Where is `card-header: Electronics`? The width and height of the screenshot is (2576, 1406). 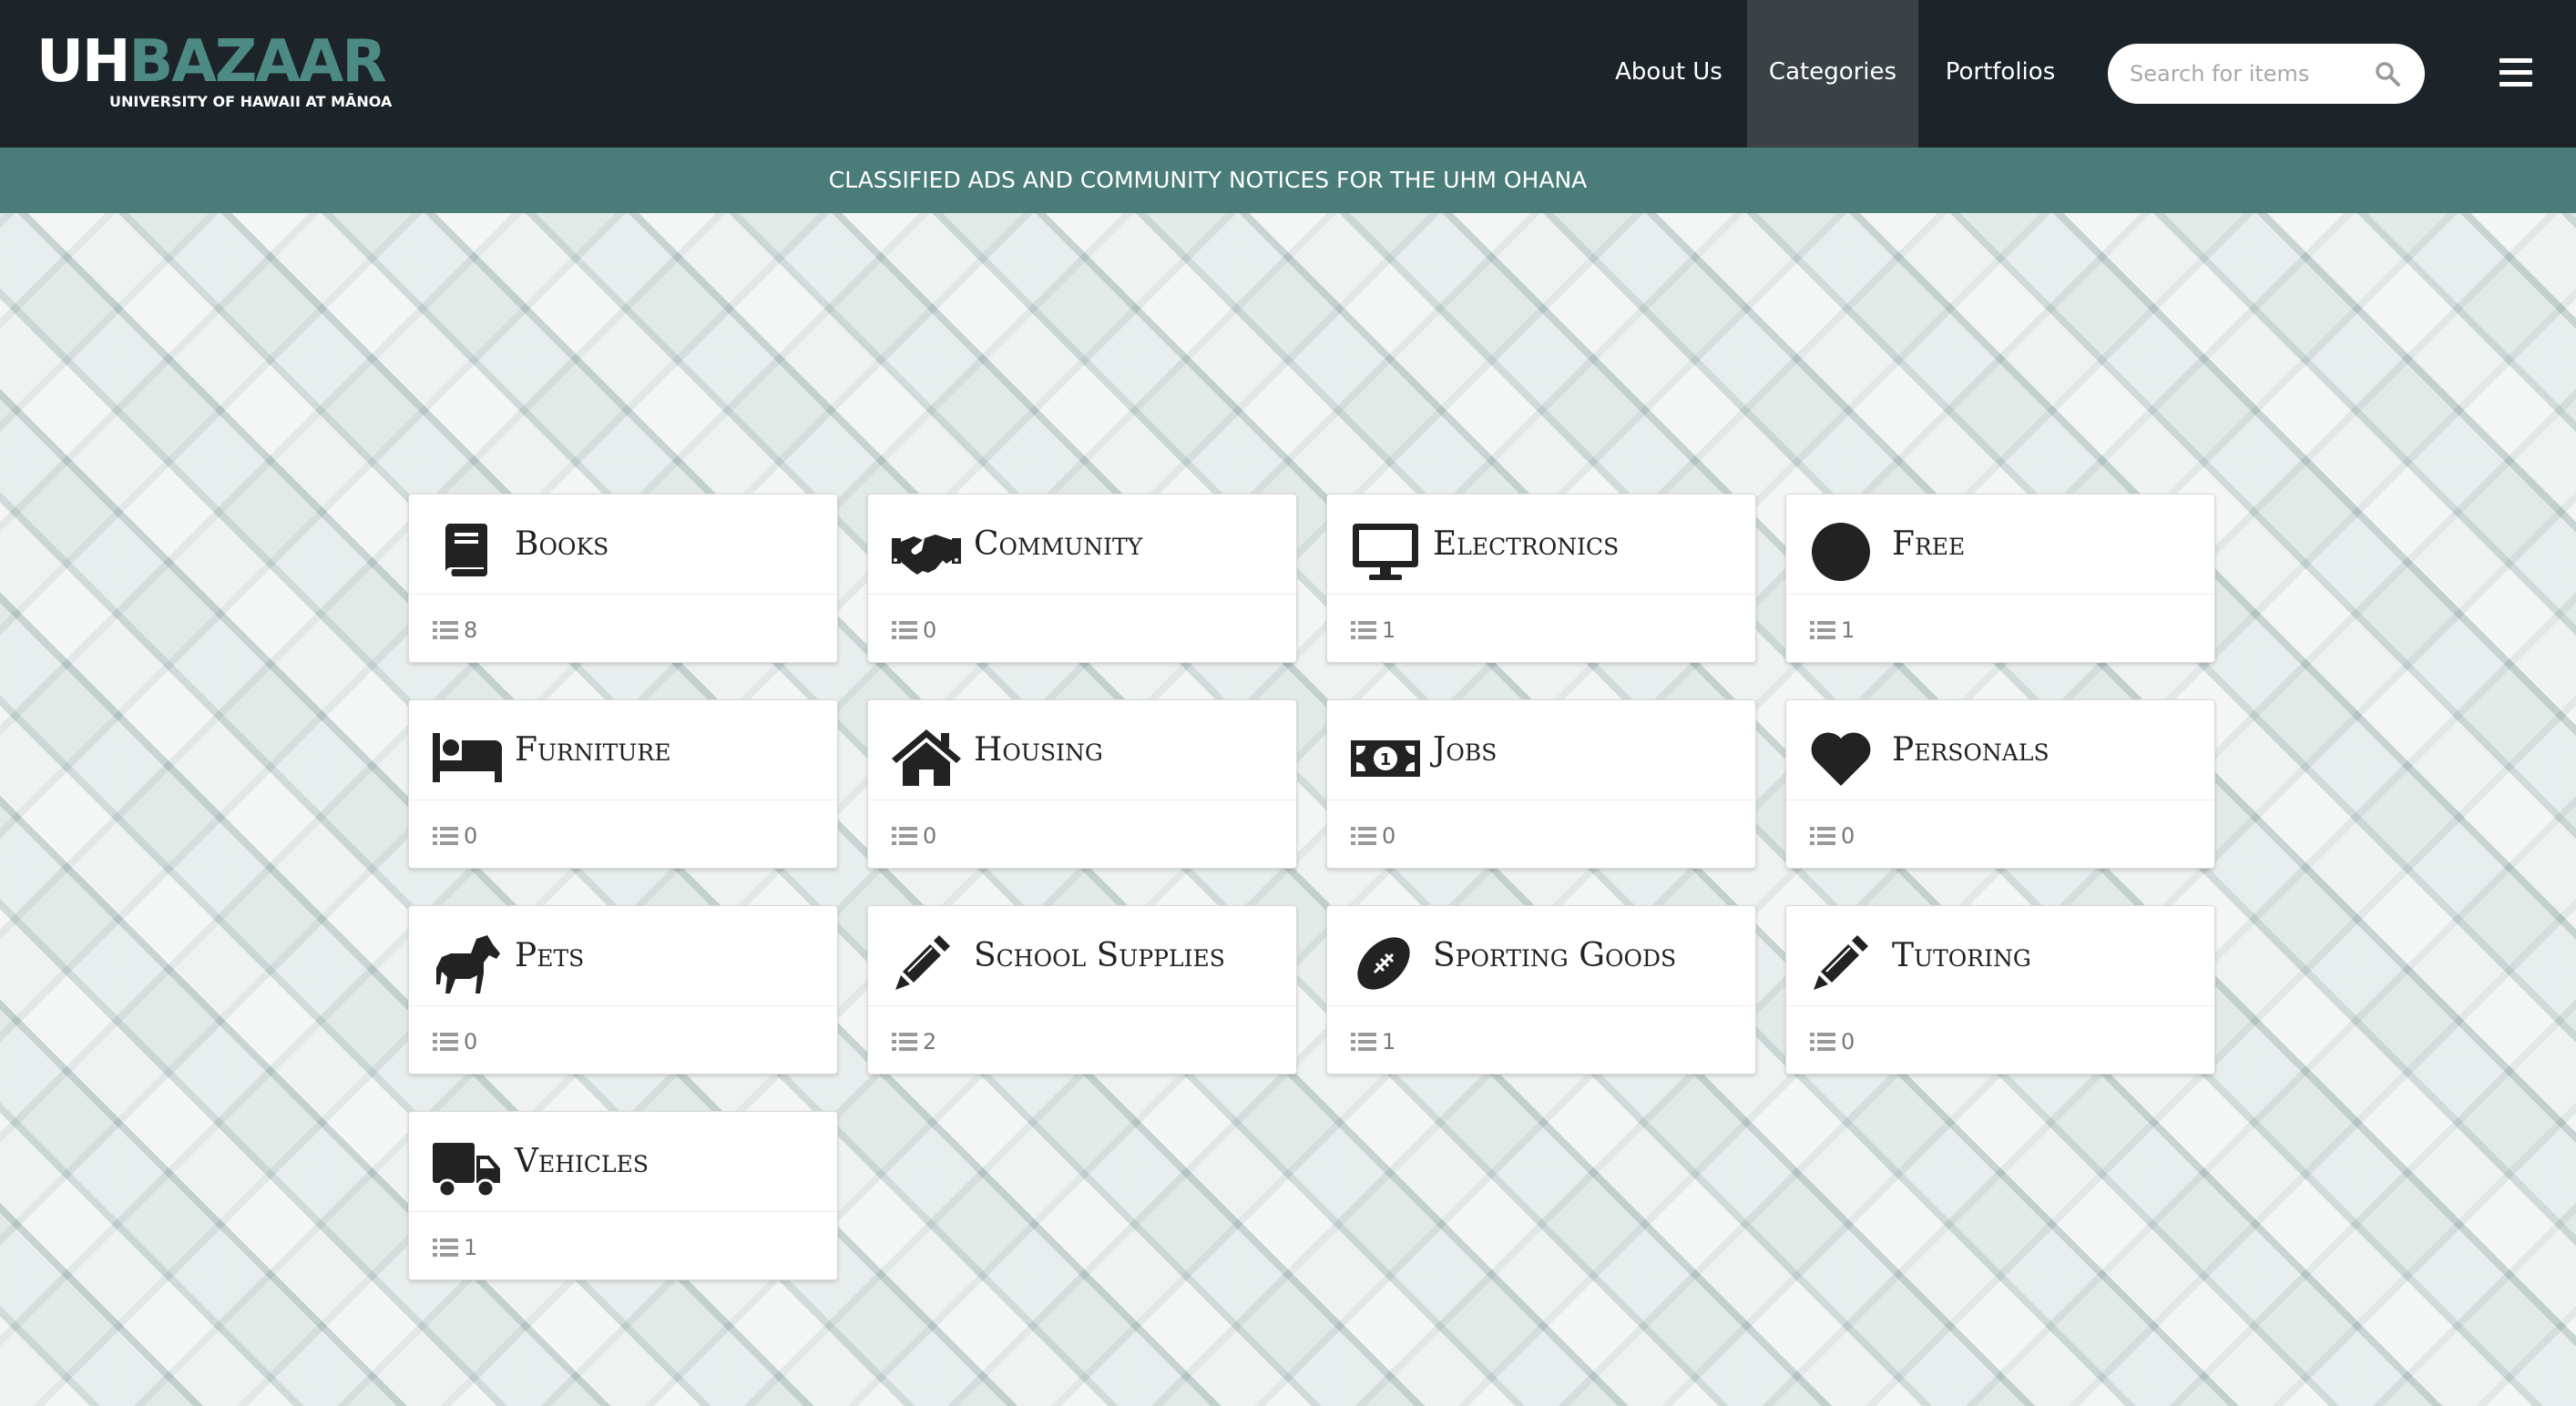 card-header: Electronics is located at coordinates (1541, 544).